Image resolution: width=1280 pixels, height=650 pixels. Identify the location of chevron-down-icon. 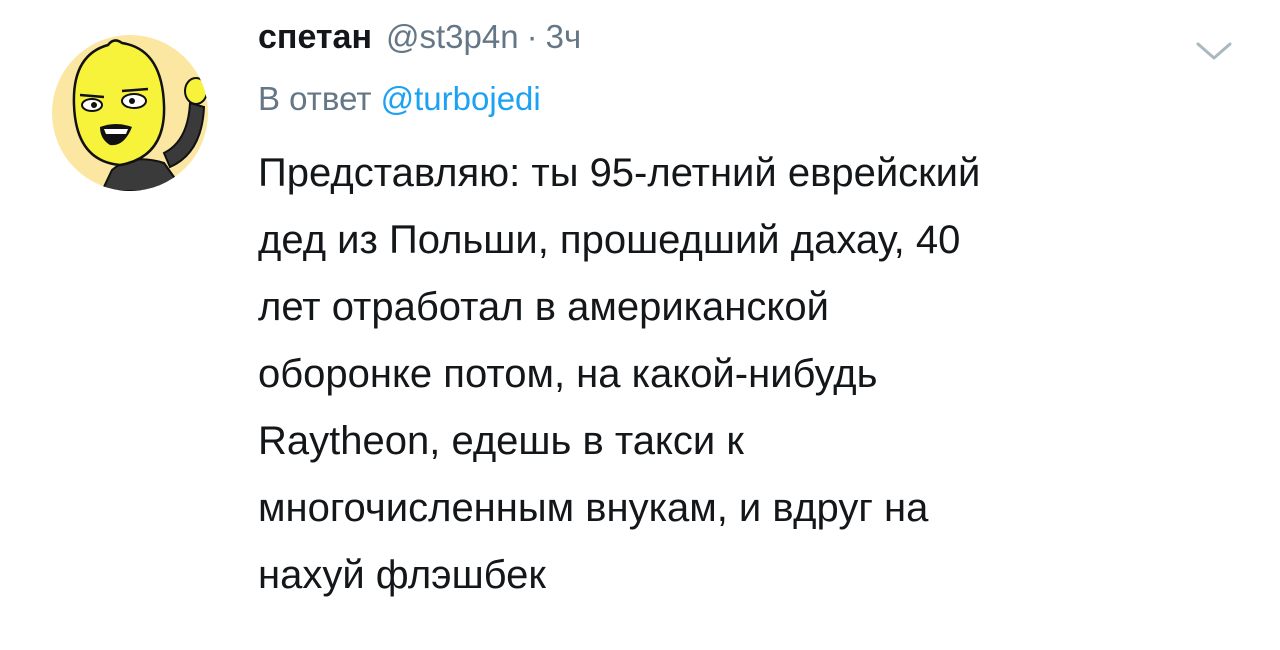
(1214, 51).